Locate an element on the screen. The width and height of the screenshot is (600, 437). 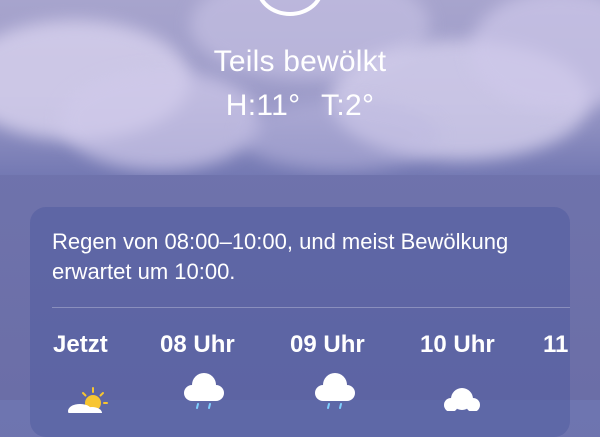
hour-label-10: 10 Uhr is located at coordinates (457, 344).